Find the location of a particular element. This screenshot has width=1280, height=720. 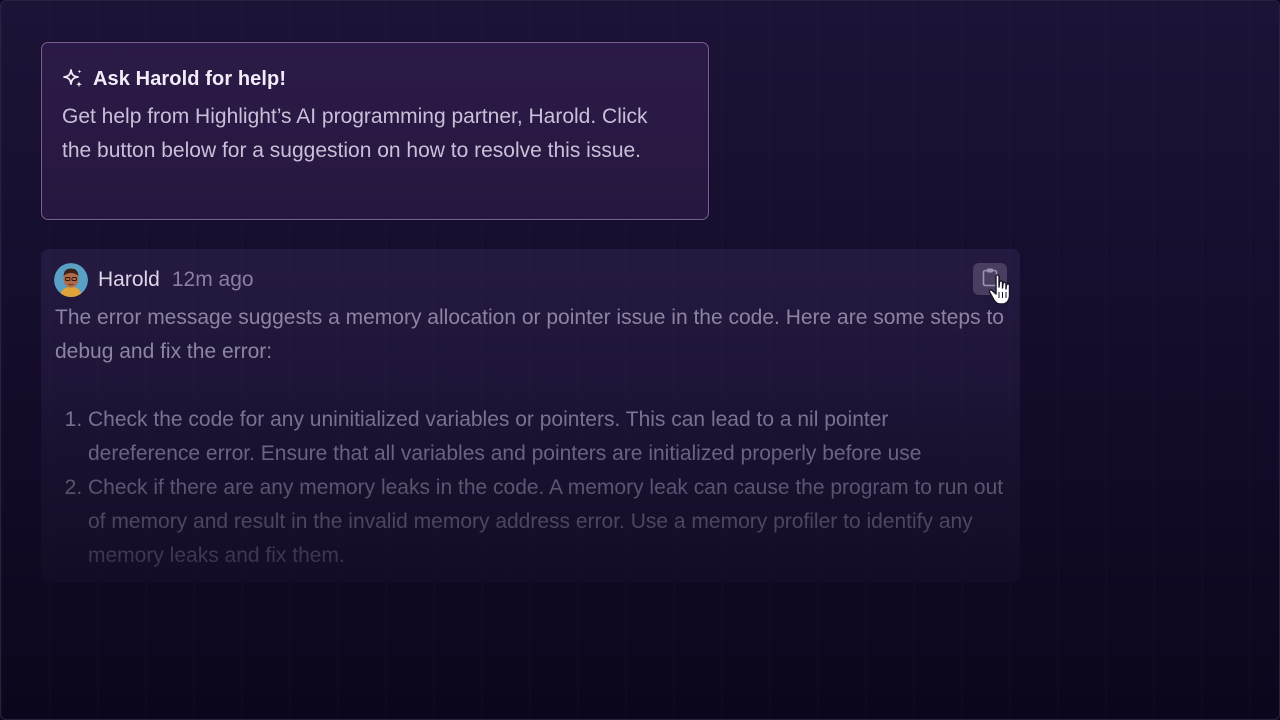

author-name: Harold is located at coordinates (129, 279).